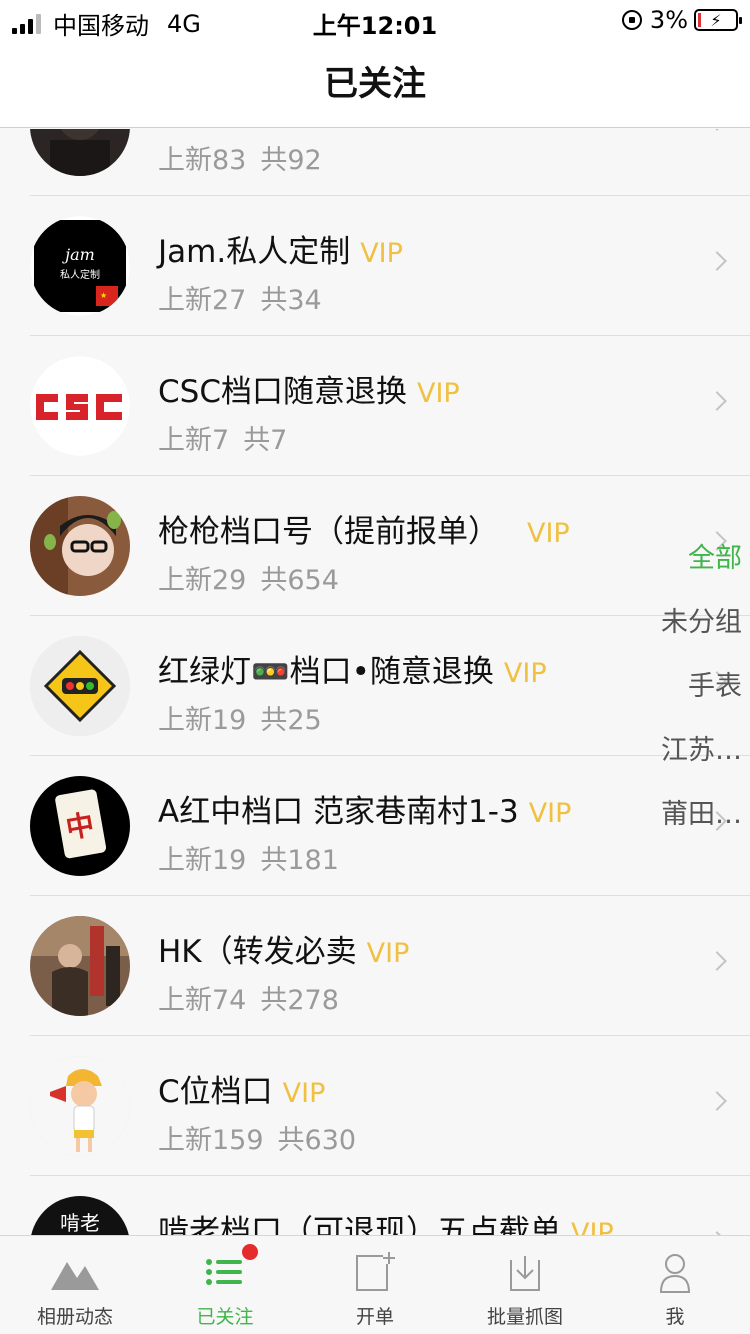  I want to click on download-icon, so click(525, 1272).